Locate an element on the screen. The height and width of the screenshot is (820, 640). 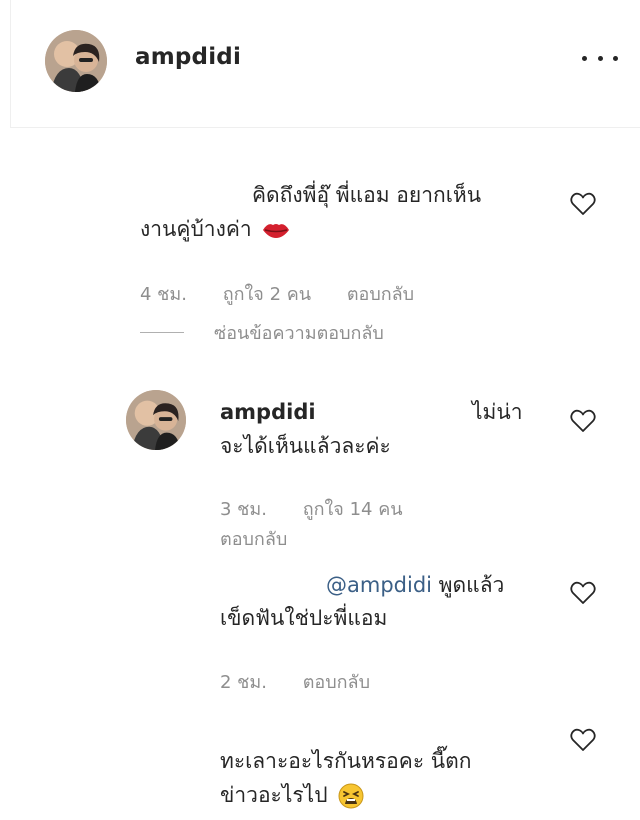
reply-avatar is located at coordinates (156, 420).